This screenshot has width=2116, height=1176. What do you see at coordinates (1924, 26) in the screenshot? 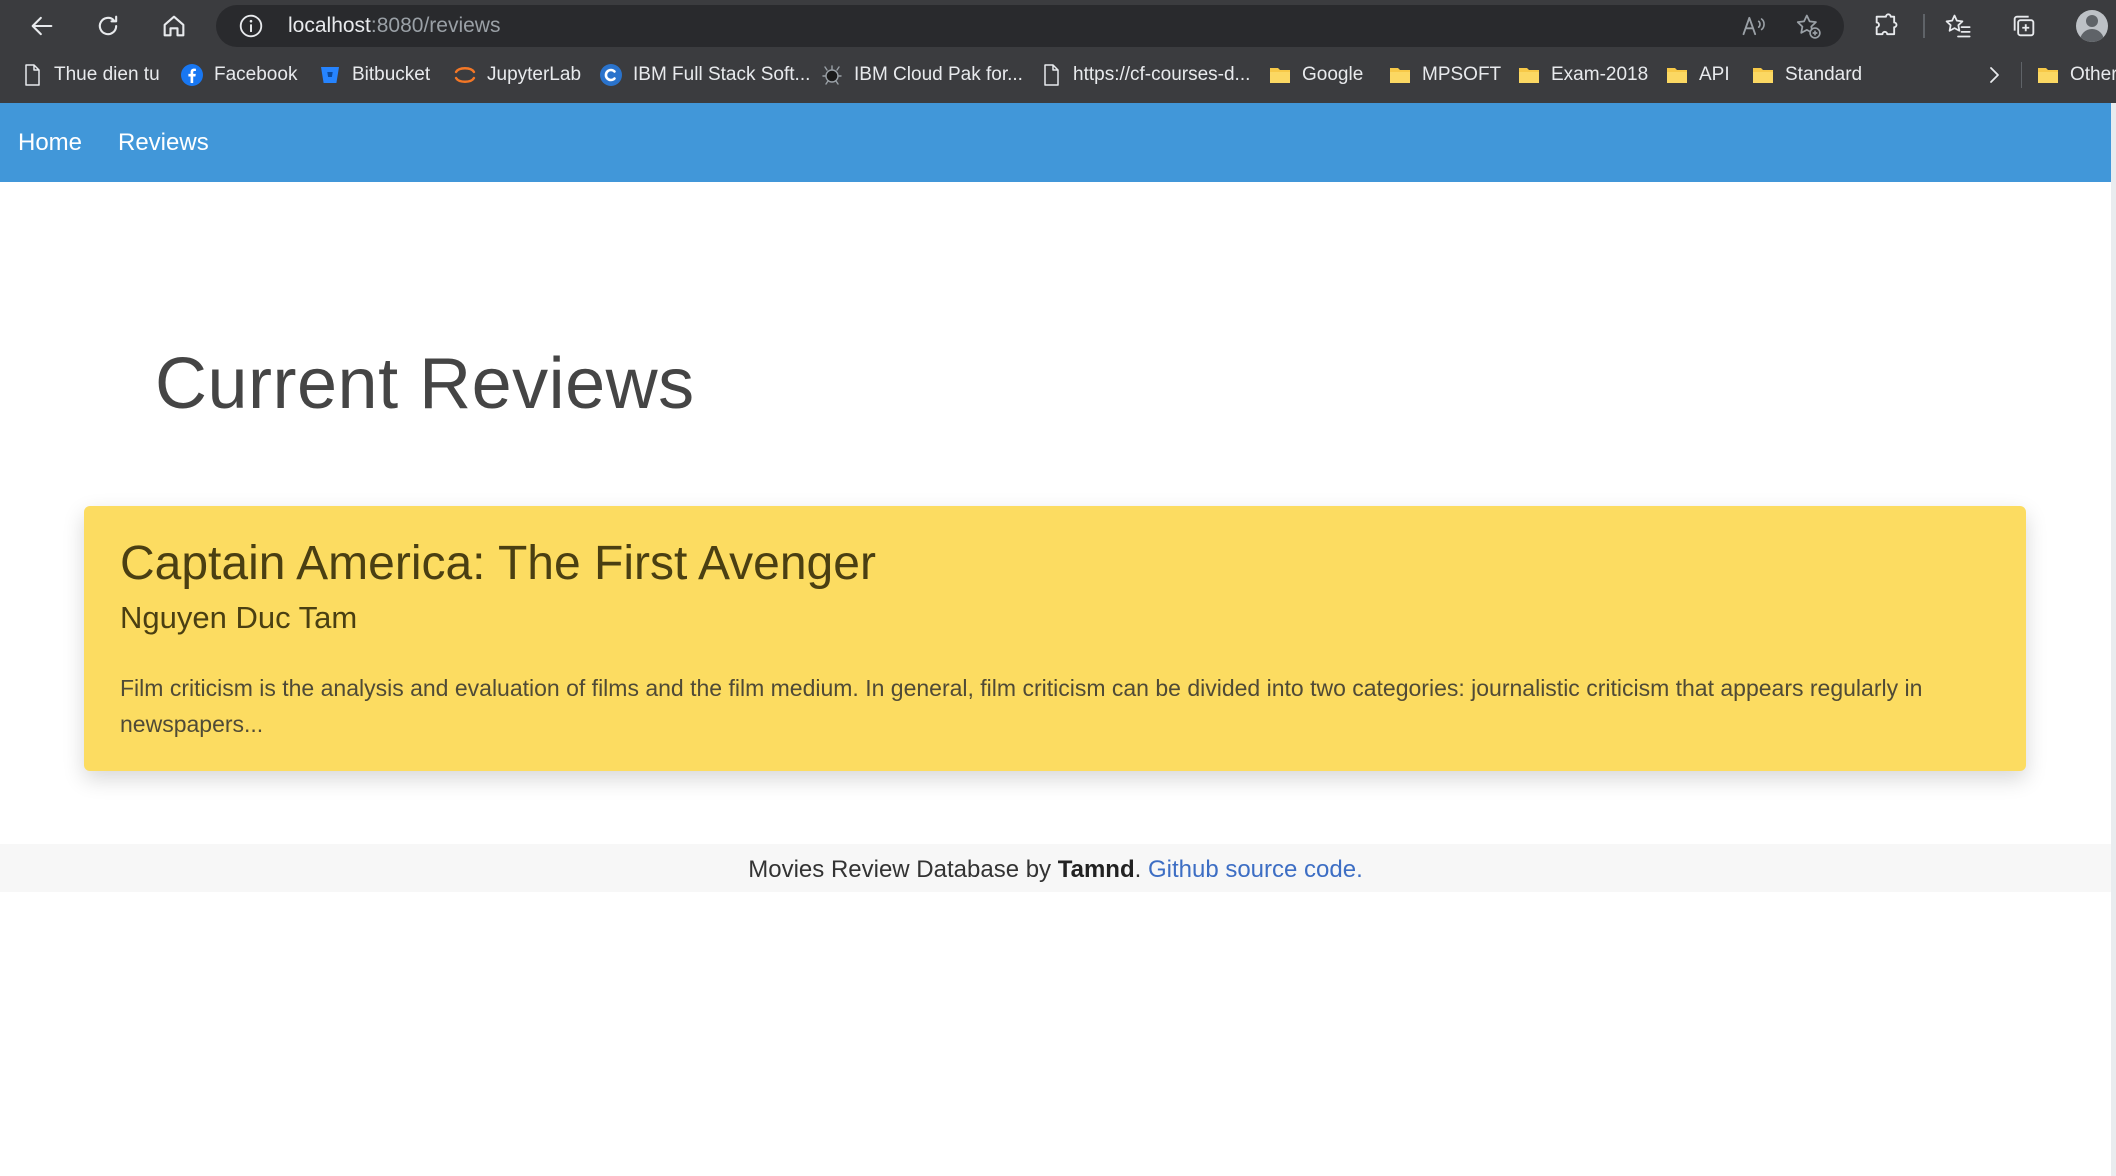
I see `toolbar-divider` at bounding box center [1924, 26].